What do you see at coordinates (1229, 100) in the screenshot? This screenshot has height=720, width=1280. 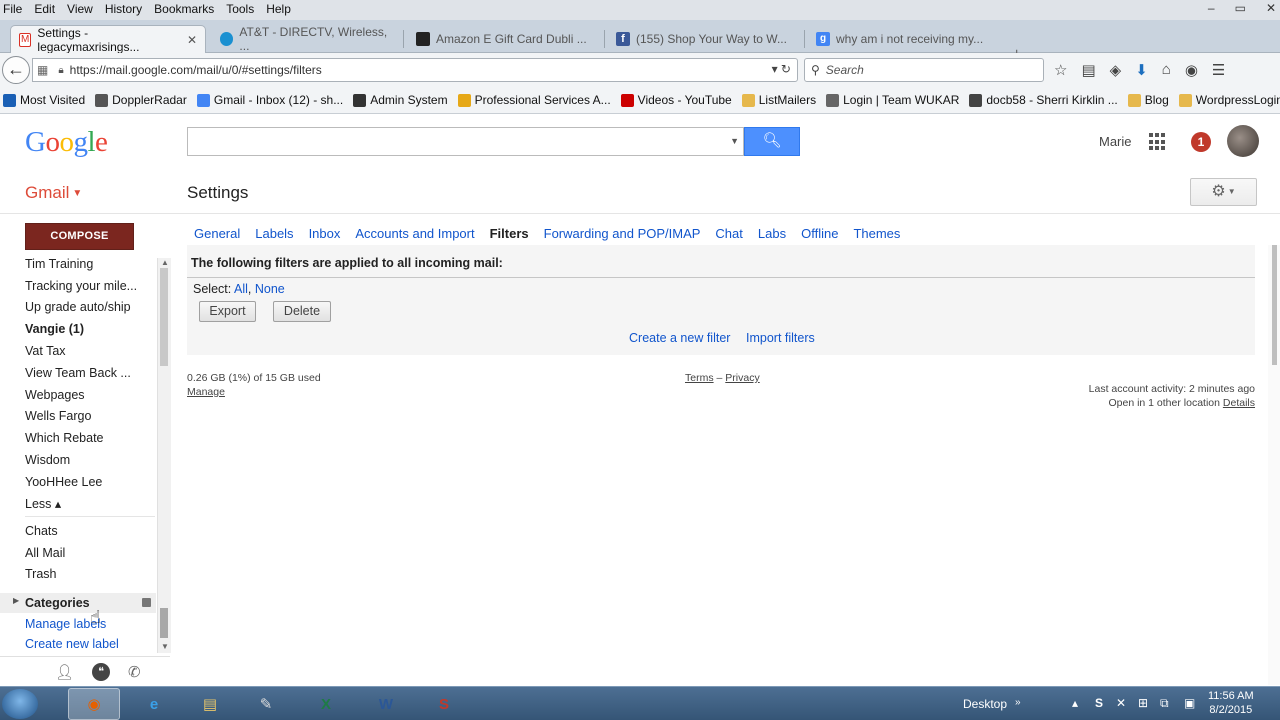 I see `bookmark-item: WordpressLogin` at bounding box center [1229, 100].